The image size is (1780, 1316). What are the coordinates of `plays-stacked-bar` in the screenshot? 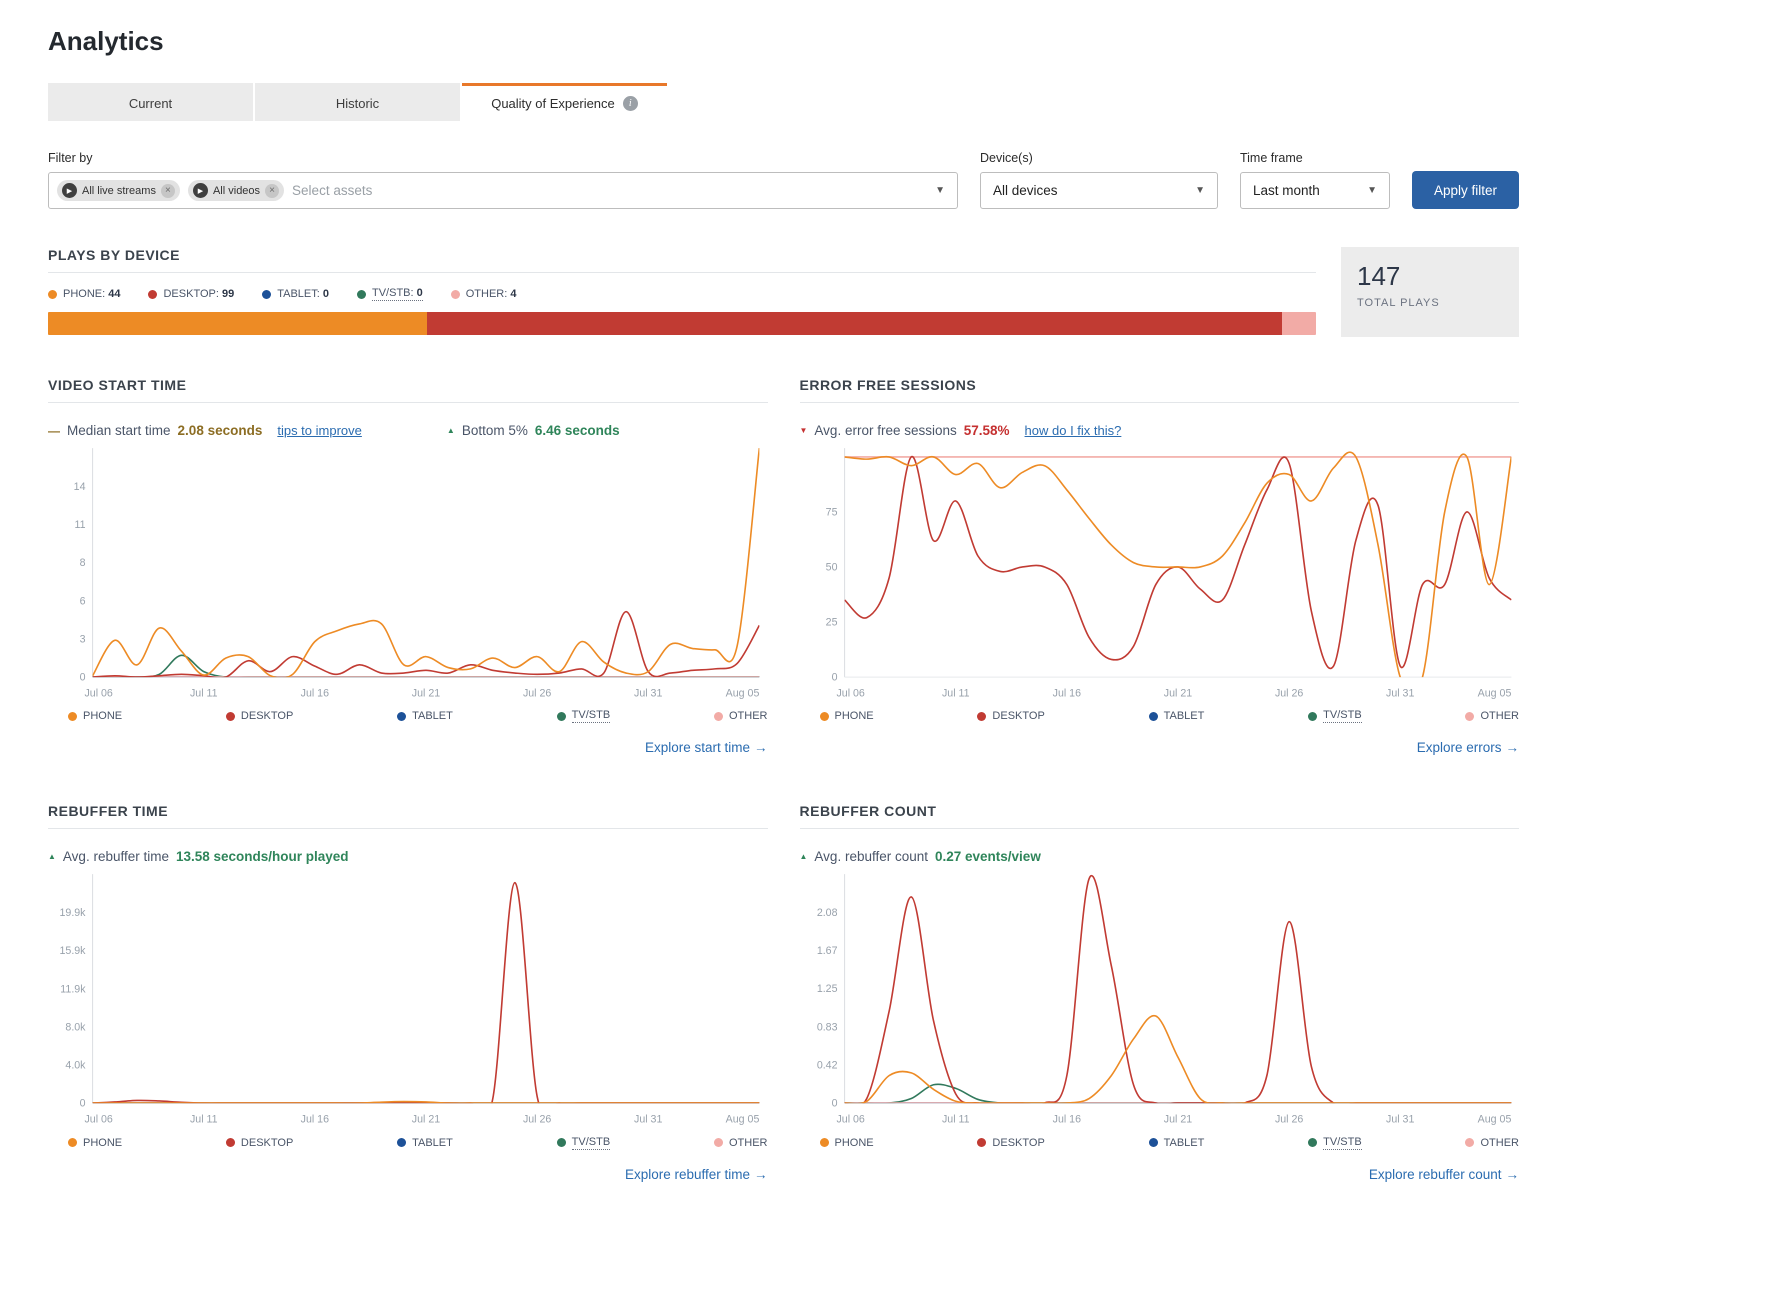 It's located at (682, 323).